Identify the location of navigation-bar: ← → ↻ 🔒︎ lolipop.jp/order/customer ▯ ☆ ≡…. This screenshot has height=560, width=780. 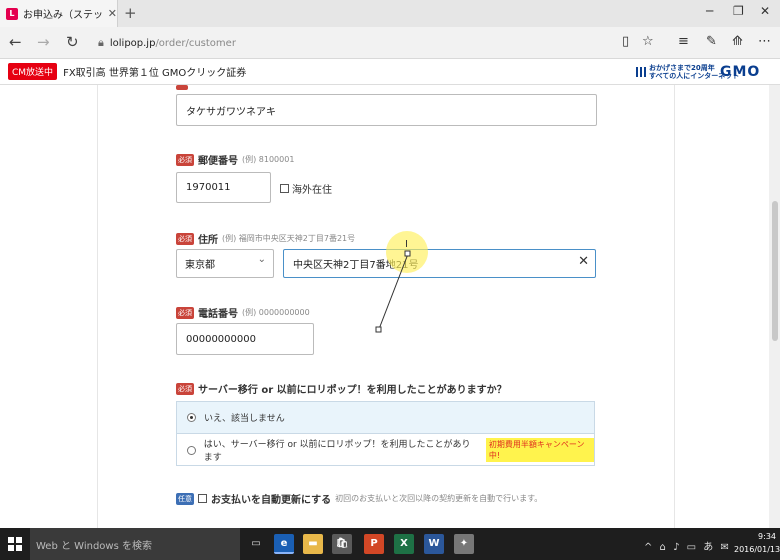
(390, 43).